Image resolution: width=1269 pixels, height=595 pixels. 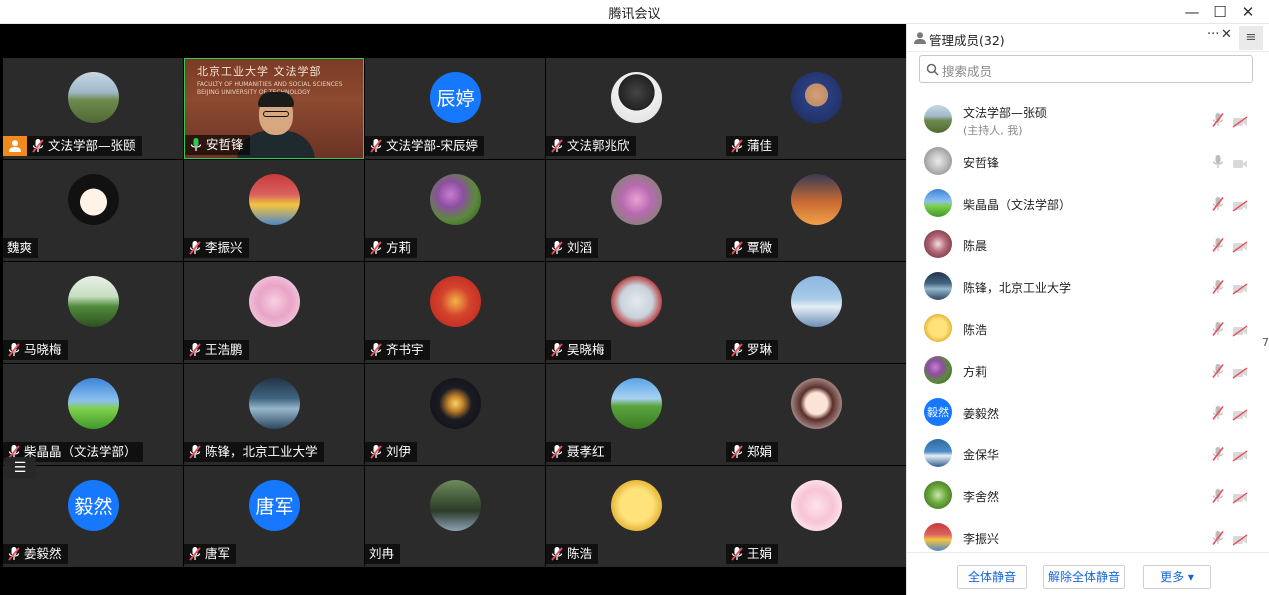 What do you see at coordinates (455, 210) in the screenshot?
I see `participant-tile: 方莉` at bounding box center [455, 210].